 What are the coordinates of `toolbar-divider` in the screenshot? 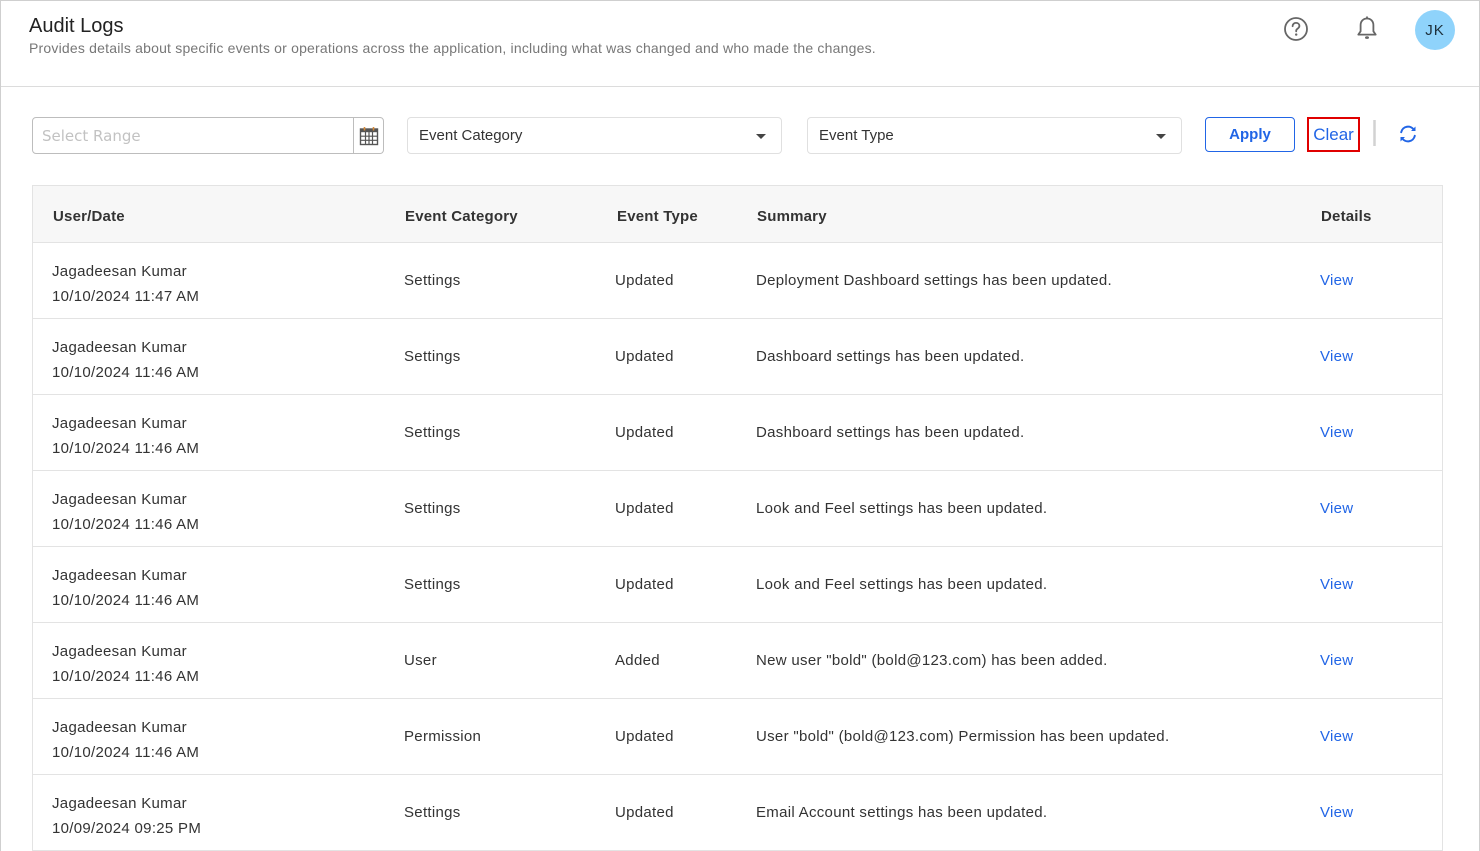 It's located at (1374, 133).